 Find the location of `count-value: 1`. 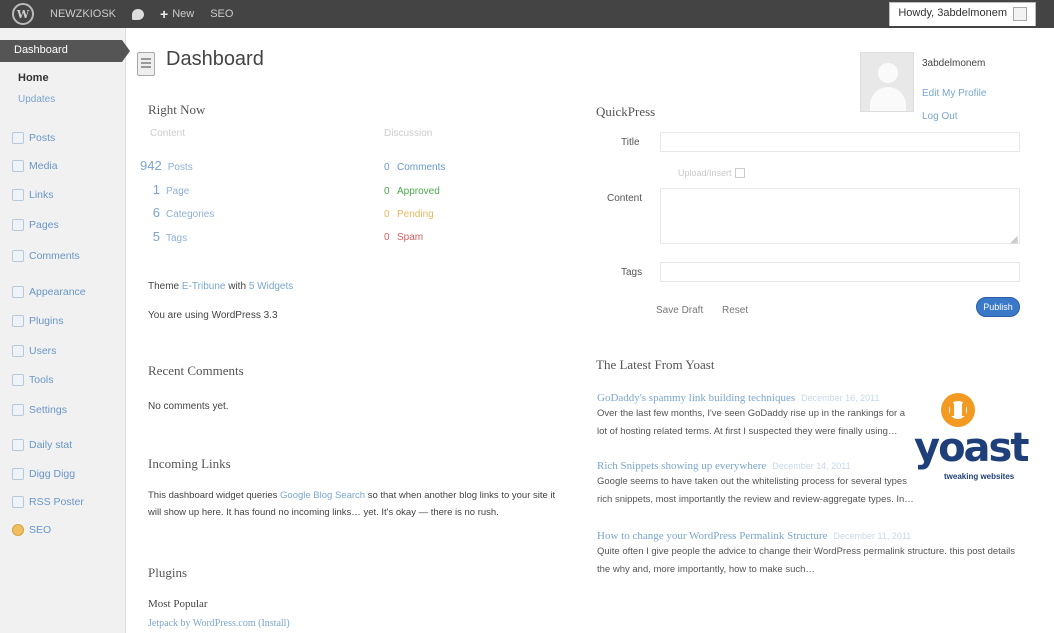

count-value: 1 is located at coordinates (156, 189).